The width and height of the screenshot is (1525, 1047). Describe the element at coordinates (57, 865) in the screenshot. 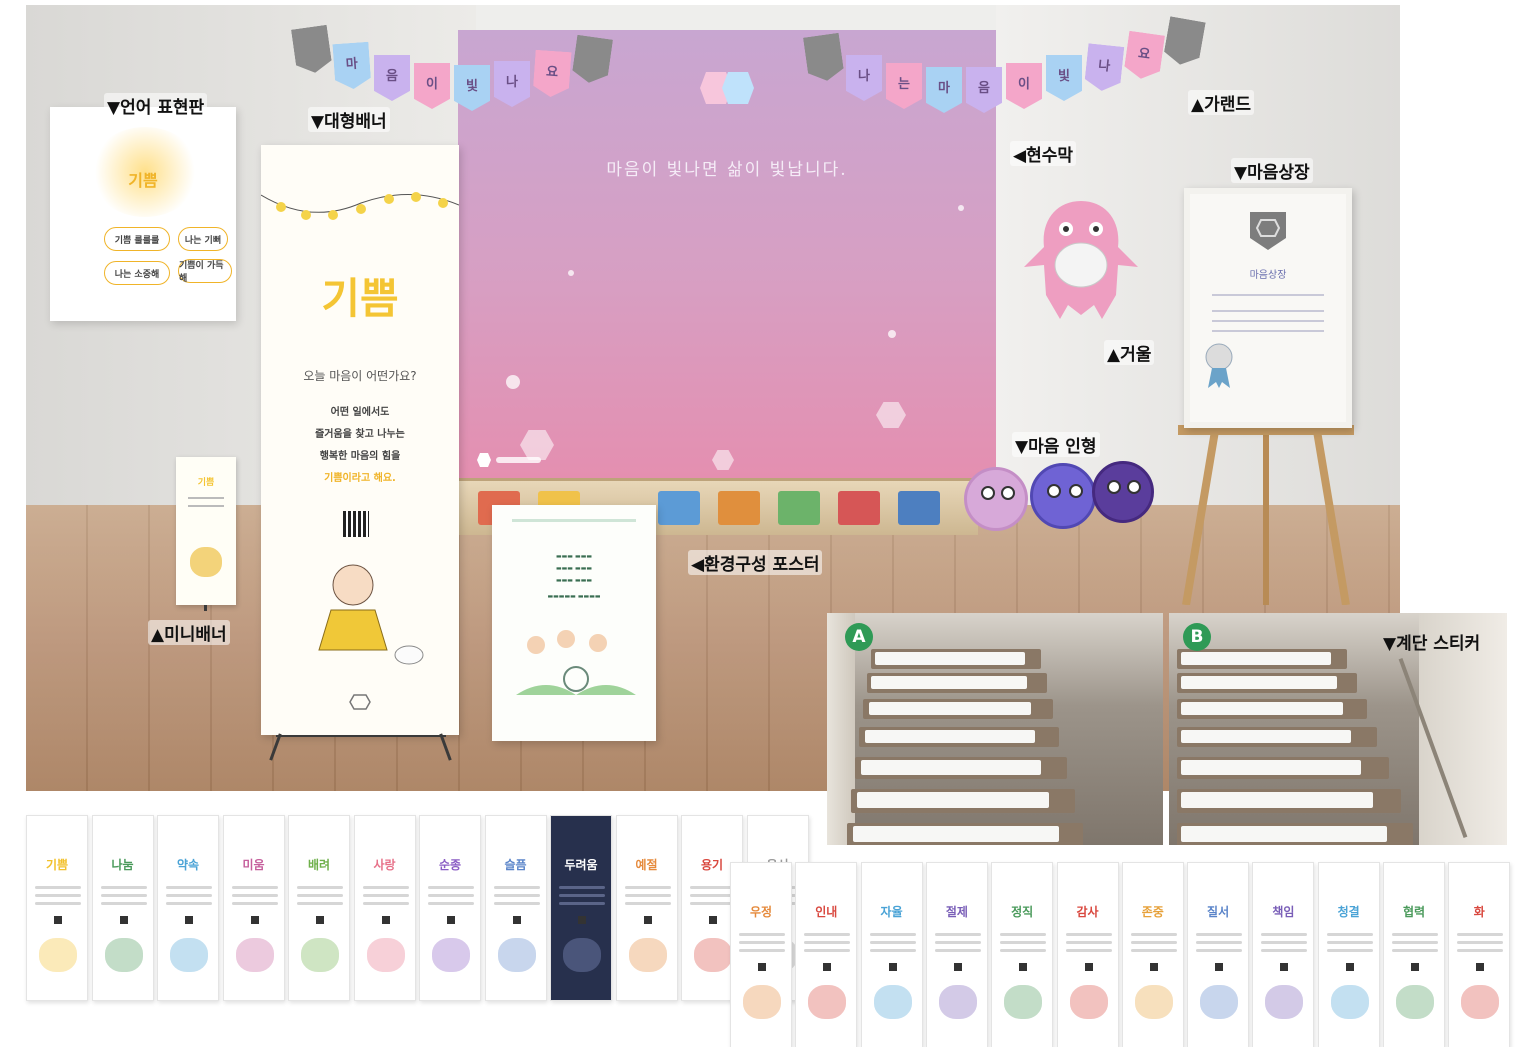

I see `card-title: 기쁨` at that location.